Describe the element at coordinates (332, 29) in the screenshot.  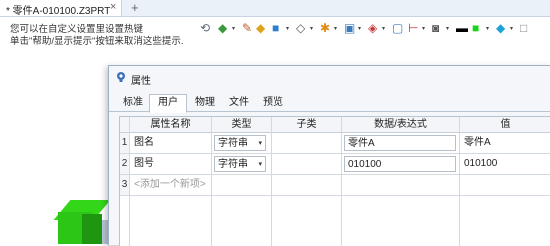
I see `orange-cube-tool: ✱ ▾` at that location.